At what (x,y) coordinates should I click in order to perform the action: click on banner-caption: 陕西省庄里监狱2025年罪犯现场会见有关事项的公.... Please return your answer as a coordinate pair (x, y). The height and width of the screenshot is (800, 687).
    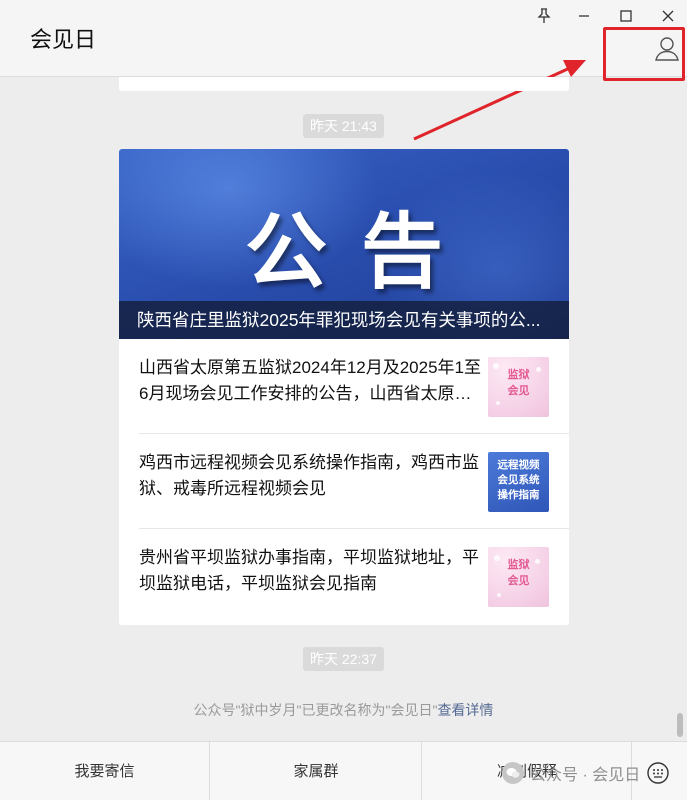
    Looking at the image, I should click on (344, 320).